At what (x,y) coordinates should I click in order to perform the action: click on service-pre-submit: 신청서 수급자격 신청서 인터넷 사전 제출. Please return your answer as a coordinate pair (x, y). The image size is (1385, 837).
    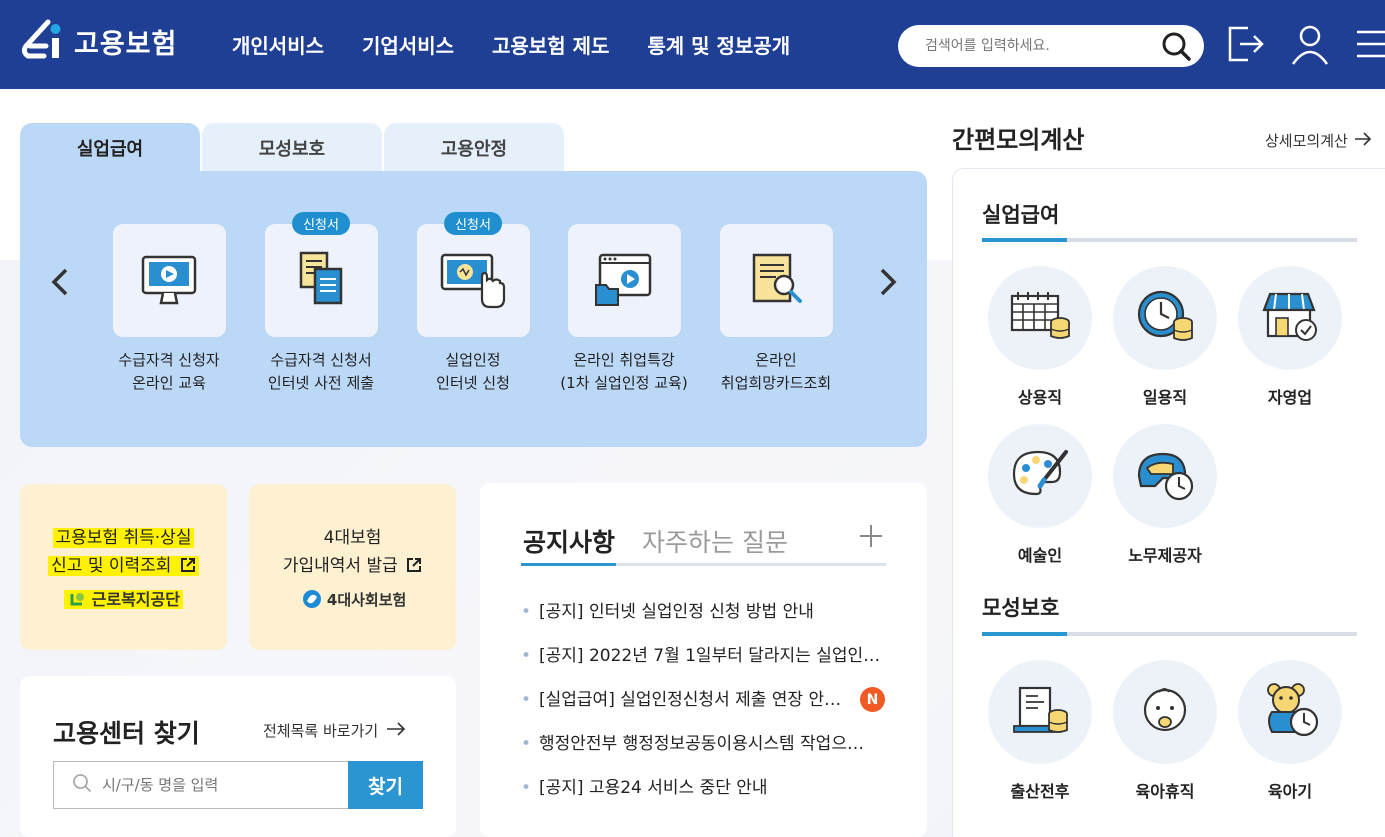
    Looking at the image, I should click on (321, 303).